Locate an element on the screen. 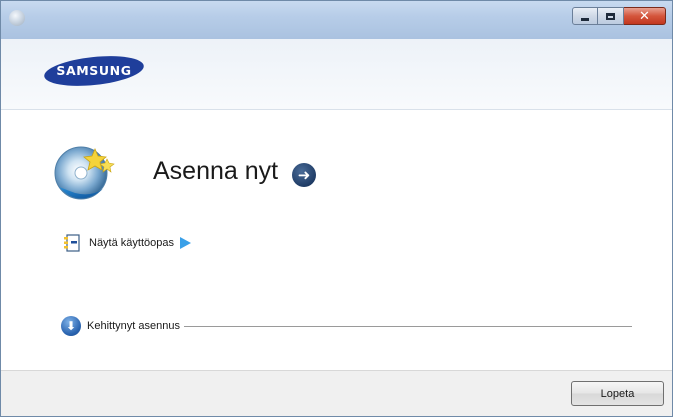 The image size is (673, 417). manual-icon is located at coordinates (72, 243).